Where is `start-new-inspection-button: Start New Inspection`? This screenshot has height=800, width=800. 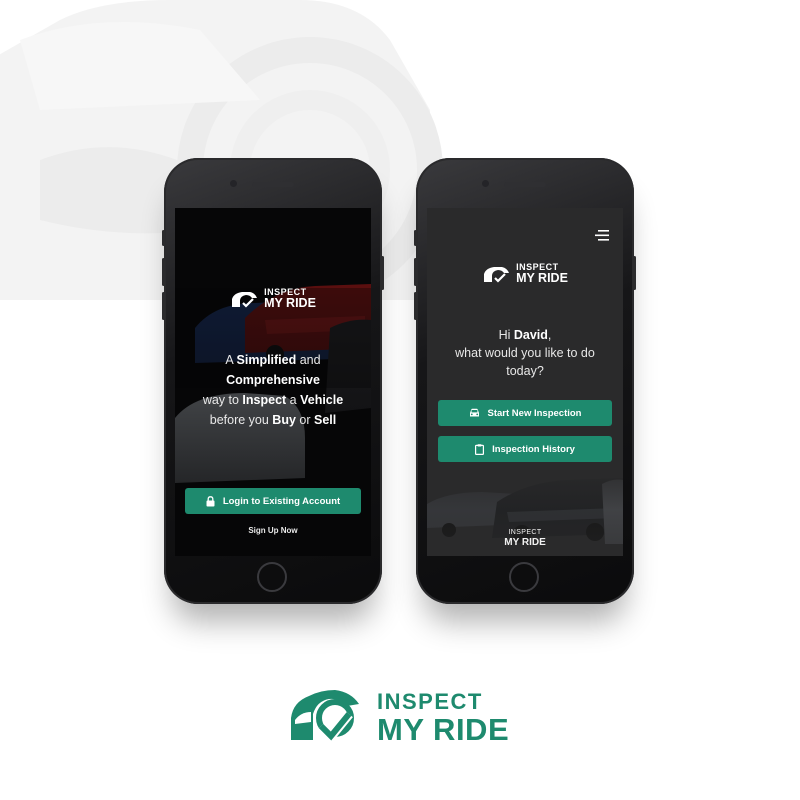 start-new-inspection-button: Start New Inspection is located at coordinates (525, 413).